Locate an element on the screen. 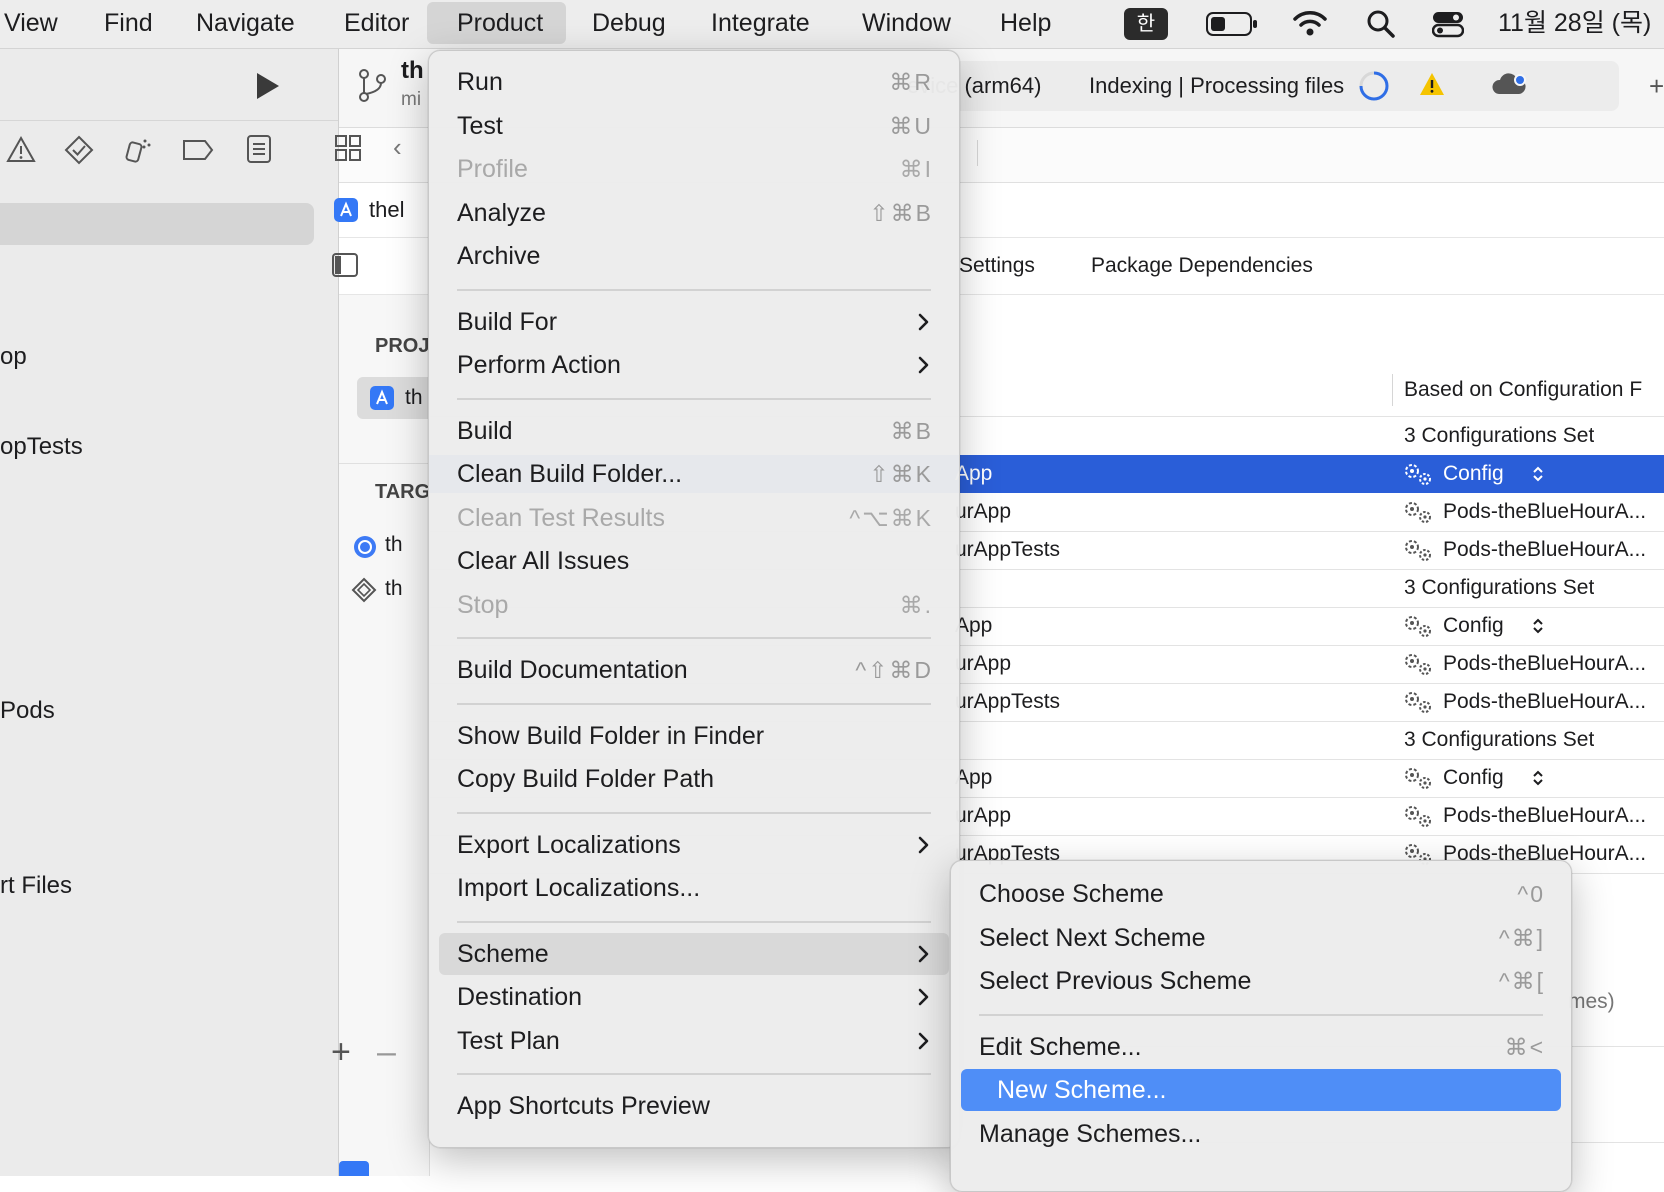 The width and height of the screenshot is (1664, 1192). back-chevron-icon: ‹ is located at coordinates (397, 147).